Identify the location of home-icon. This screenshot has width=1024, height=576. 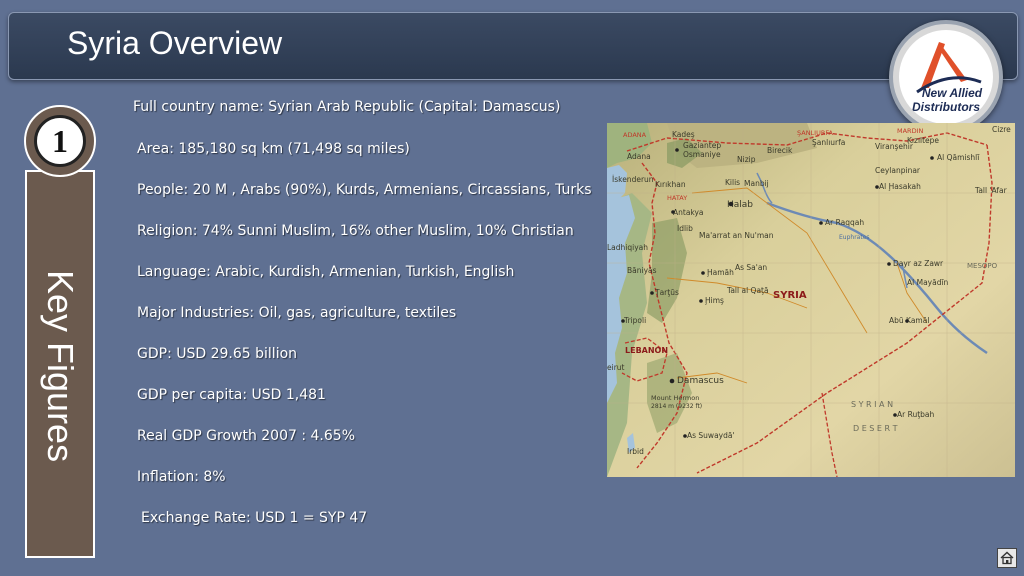
(1007, 558).